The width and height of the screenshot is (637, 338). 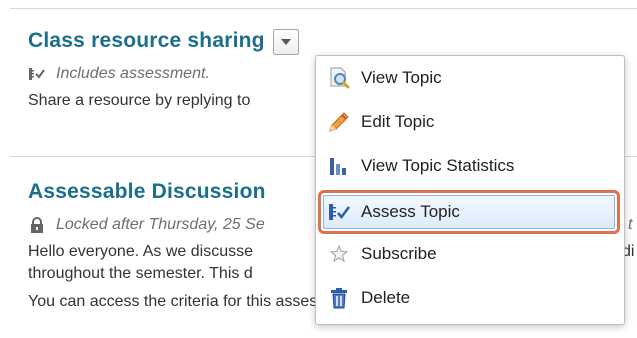 What do you see at coordinates (339, 212) in the screenshot?
I see `assess-checkmark-icon` at bounding box center [339, 212].